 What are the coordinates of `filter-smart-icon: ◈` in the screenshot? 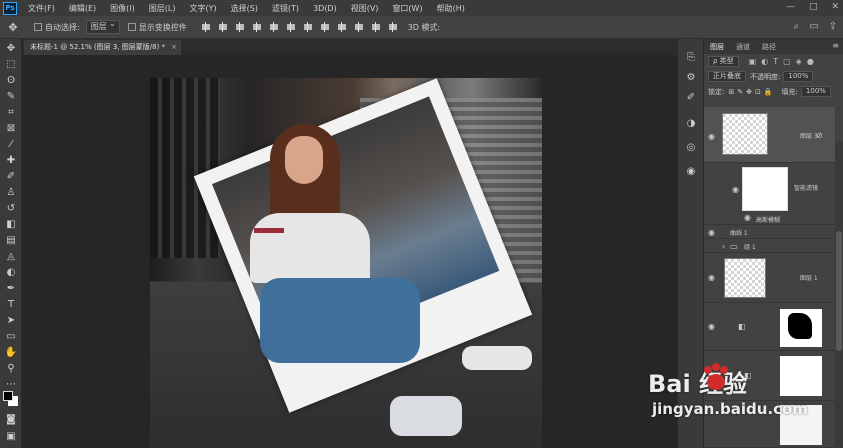 It's located at (799, 61).